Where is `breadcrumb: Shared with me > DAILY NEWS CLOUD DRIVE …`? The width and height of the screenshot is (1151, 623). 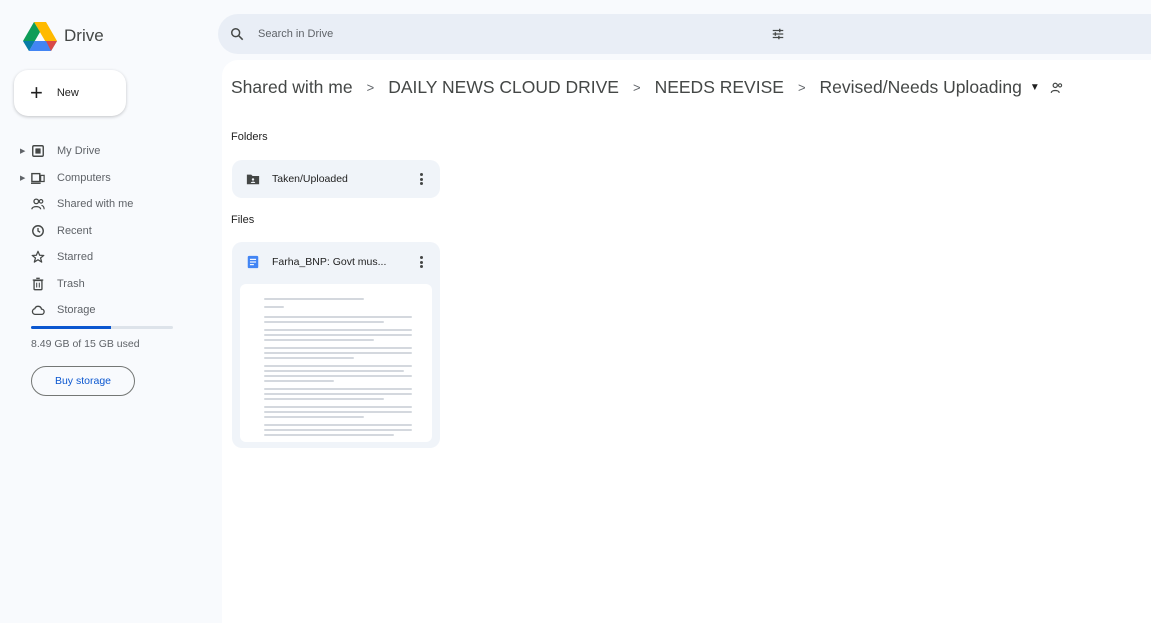
breadcrumb: Shared with me > DAILY NEWS CLOUD DRIVE … is located at coordinates (647, 87).